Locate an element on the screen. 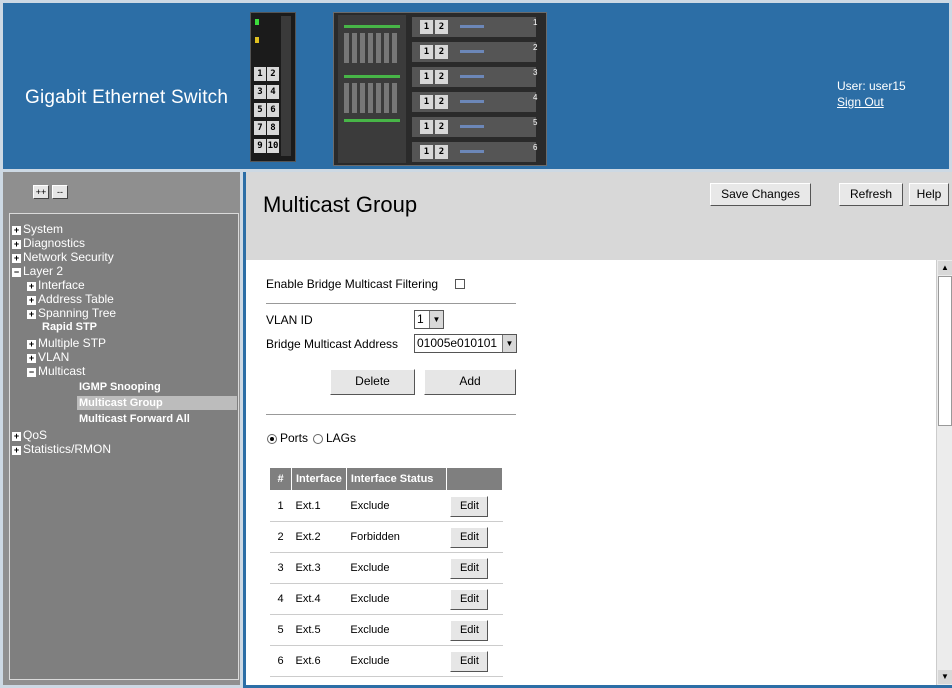 The image size is (952, 688). scroll-down-arrow-icon: ▼ is located at coordinates (945, 677).